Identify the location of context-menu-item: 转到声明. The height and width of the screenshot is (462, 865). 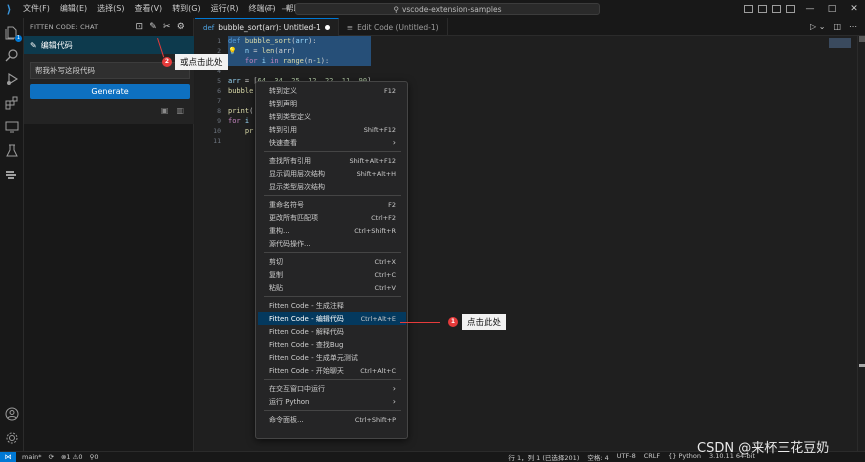
(332, 103).